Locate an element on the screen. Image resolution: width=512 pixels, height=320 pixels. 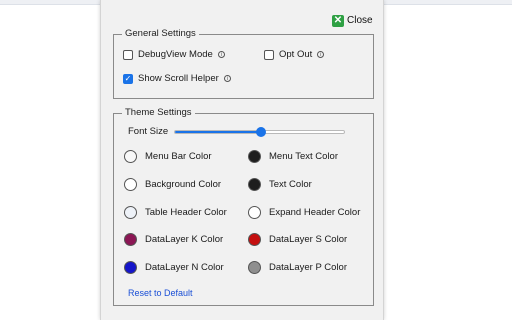
show-scroll-helper-checkbox: ✓ is located at coordinates (128, 78).